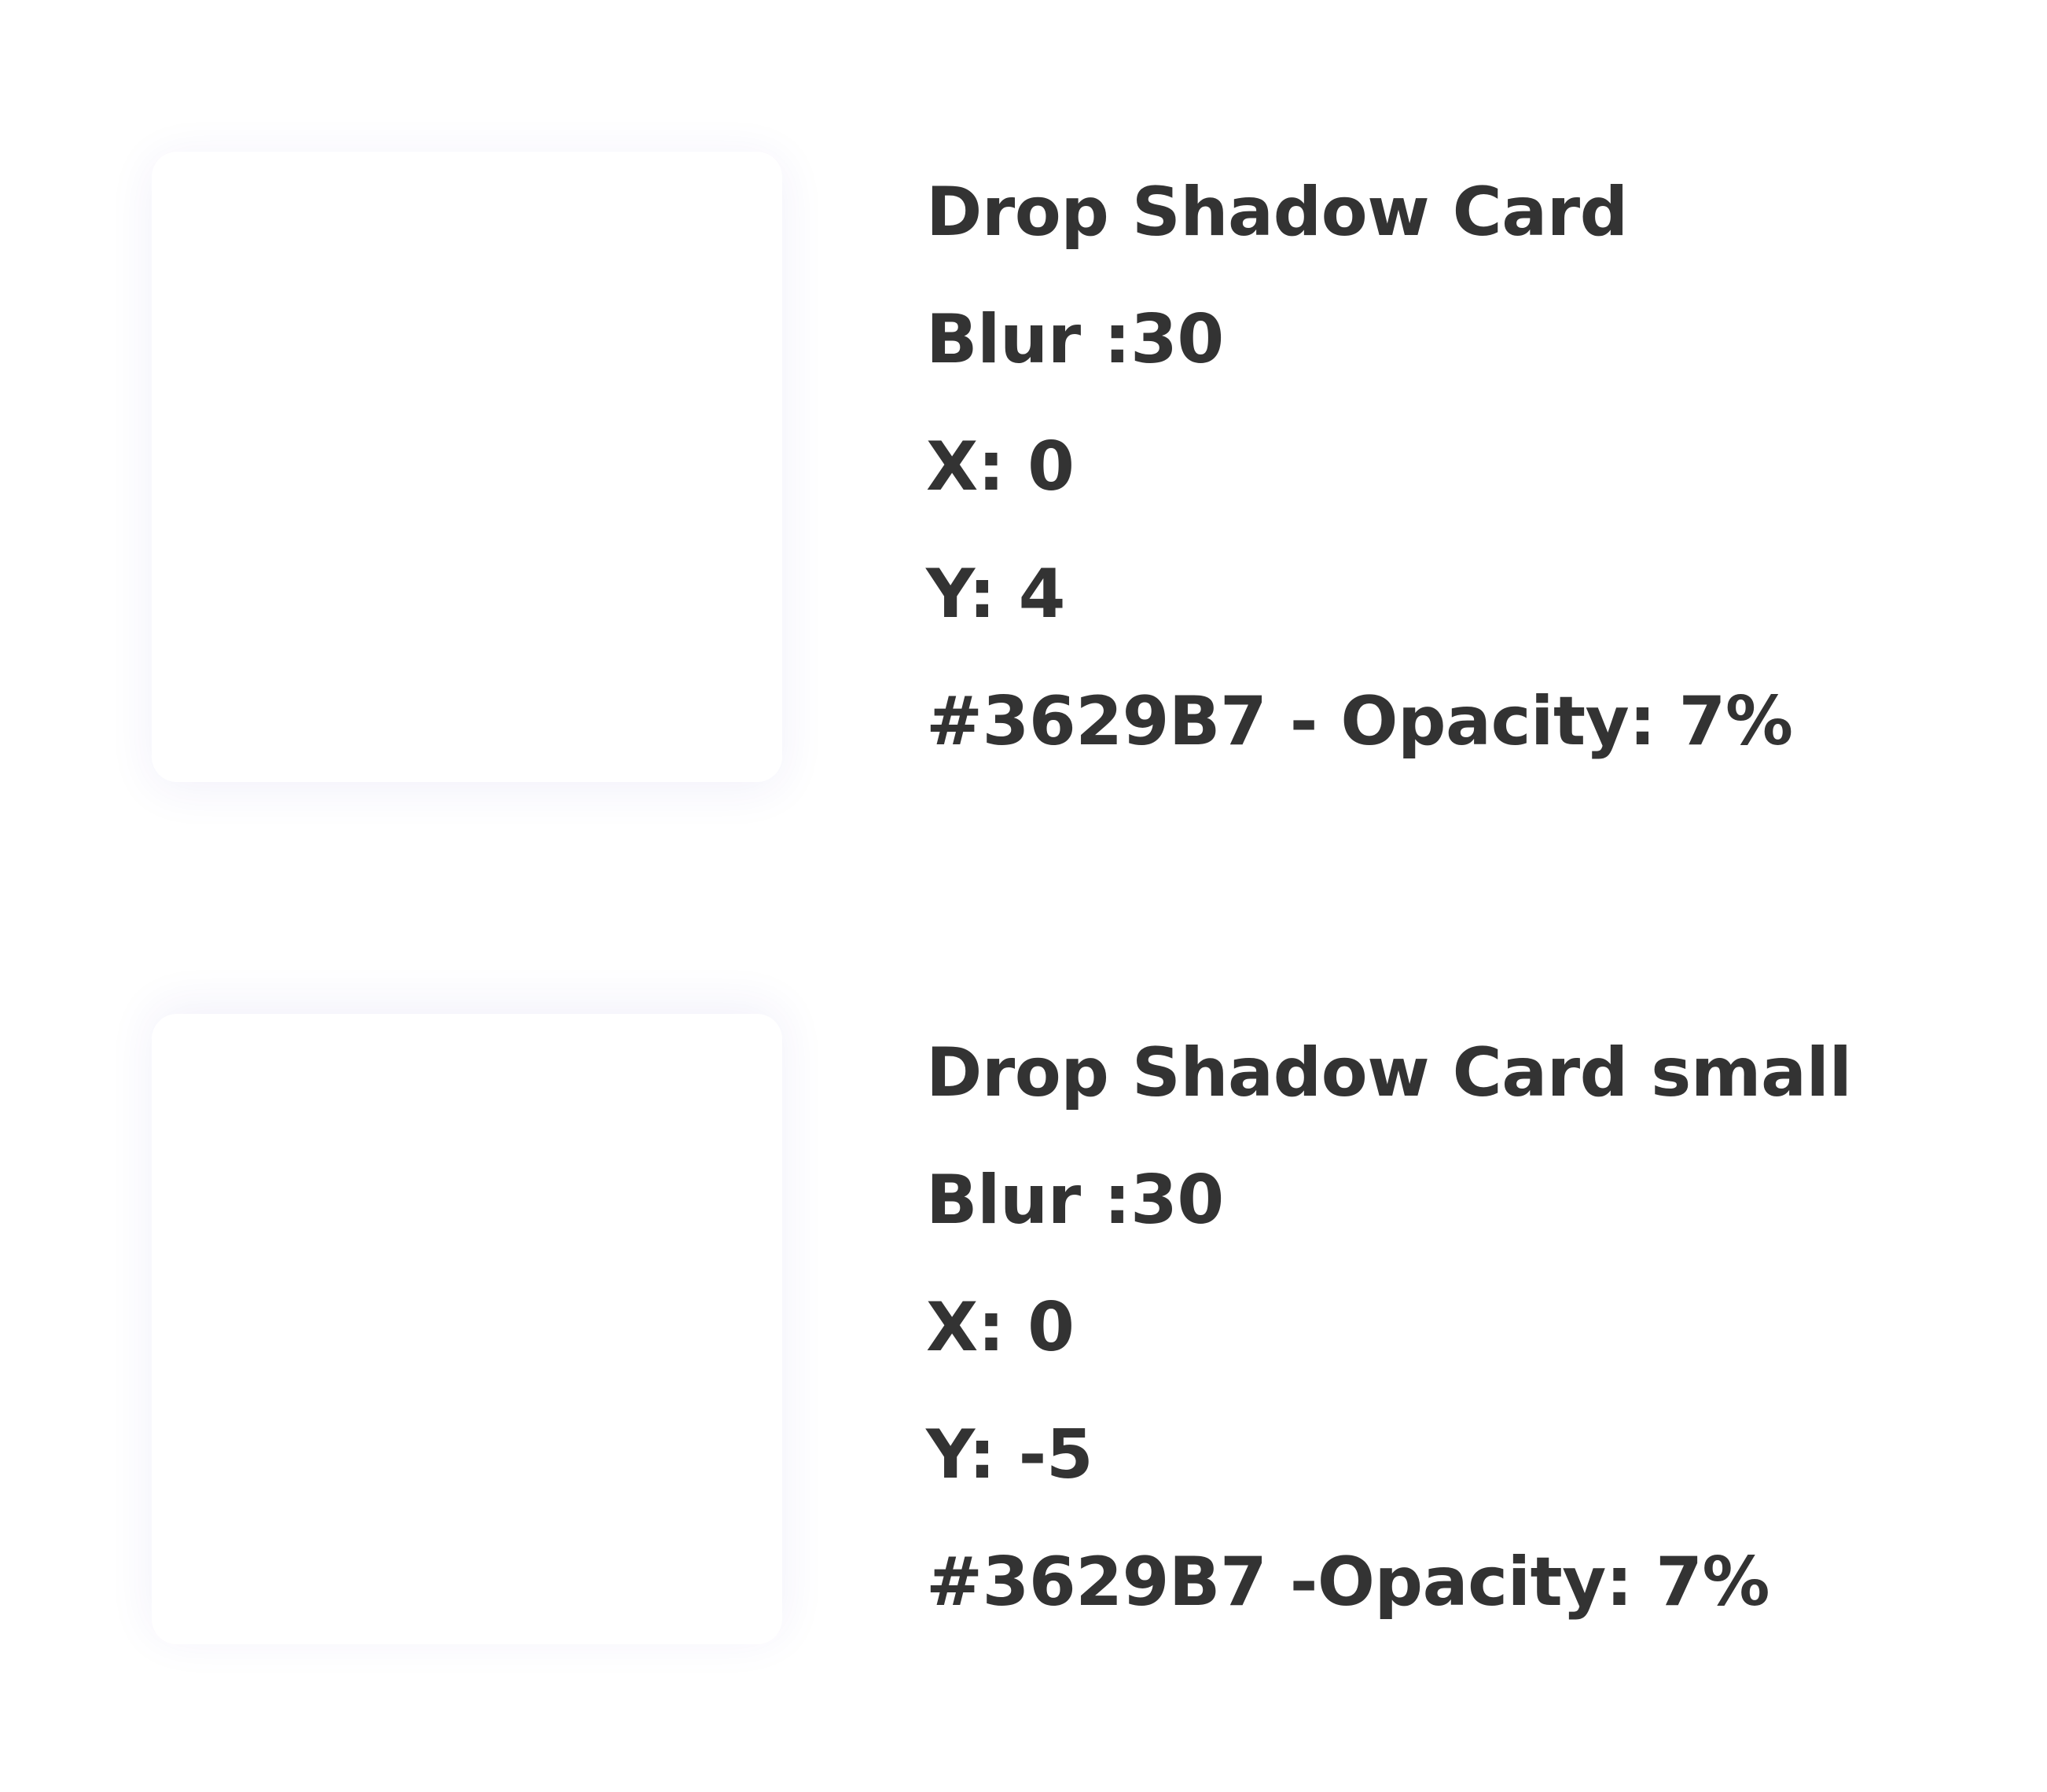 The image size is (2047, 1792). What do you see at coordinates (995, 594) in the screenshot?
I see `spec-y-offset: Y: 4` at bounding box center [995, 594].